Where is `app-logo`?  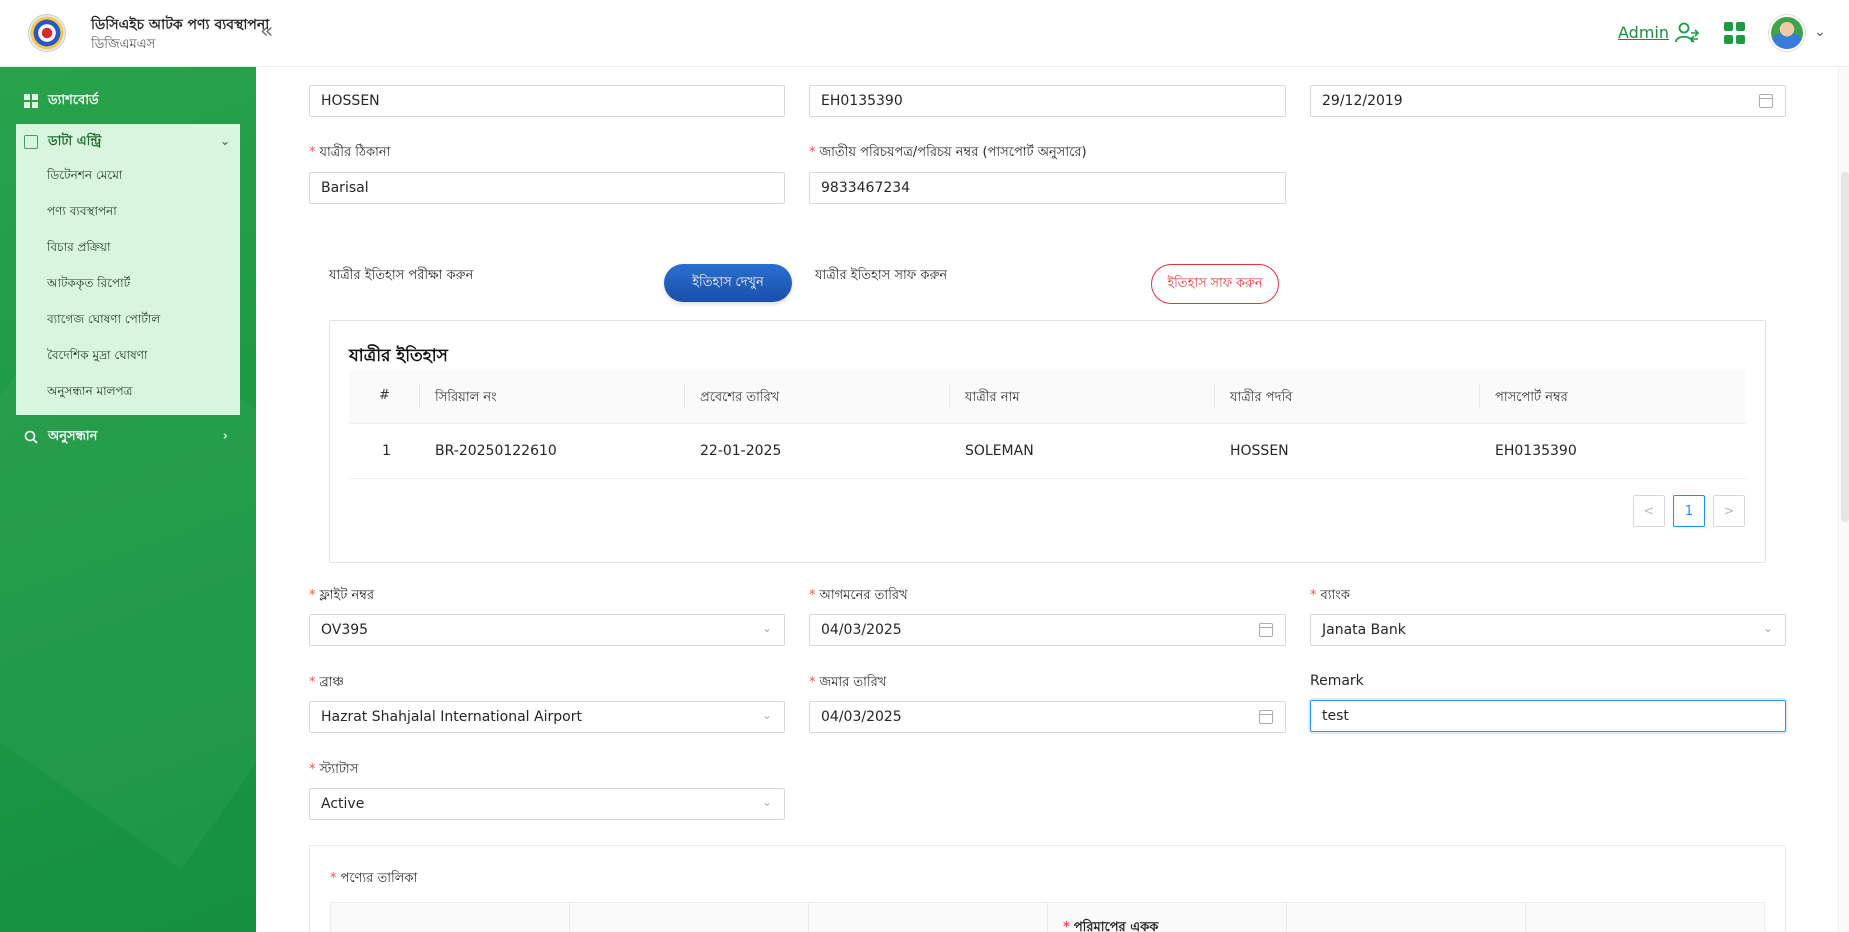 app-logo is located at coordinates (47, 33).